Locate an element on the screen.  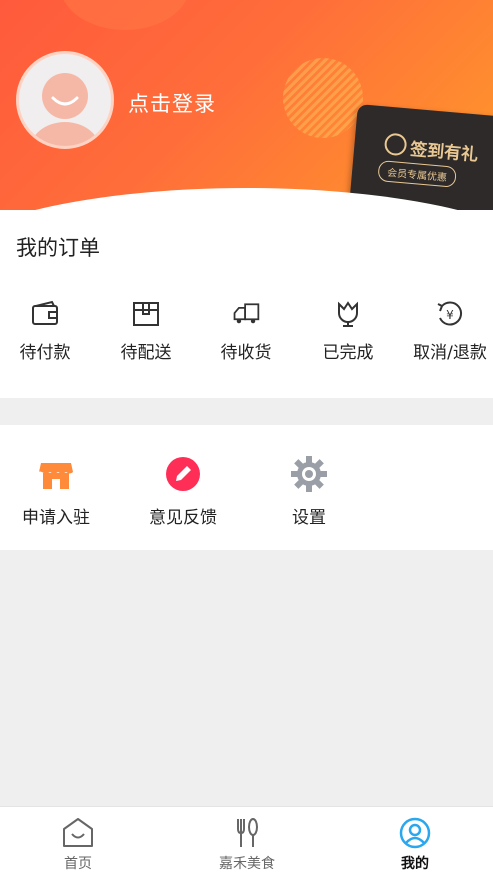
wallet-icon is located at coordinates (45, 312).